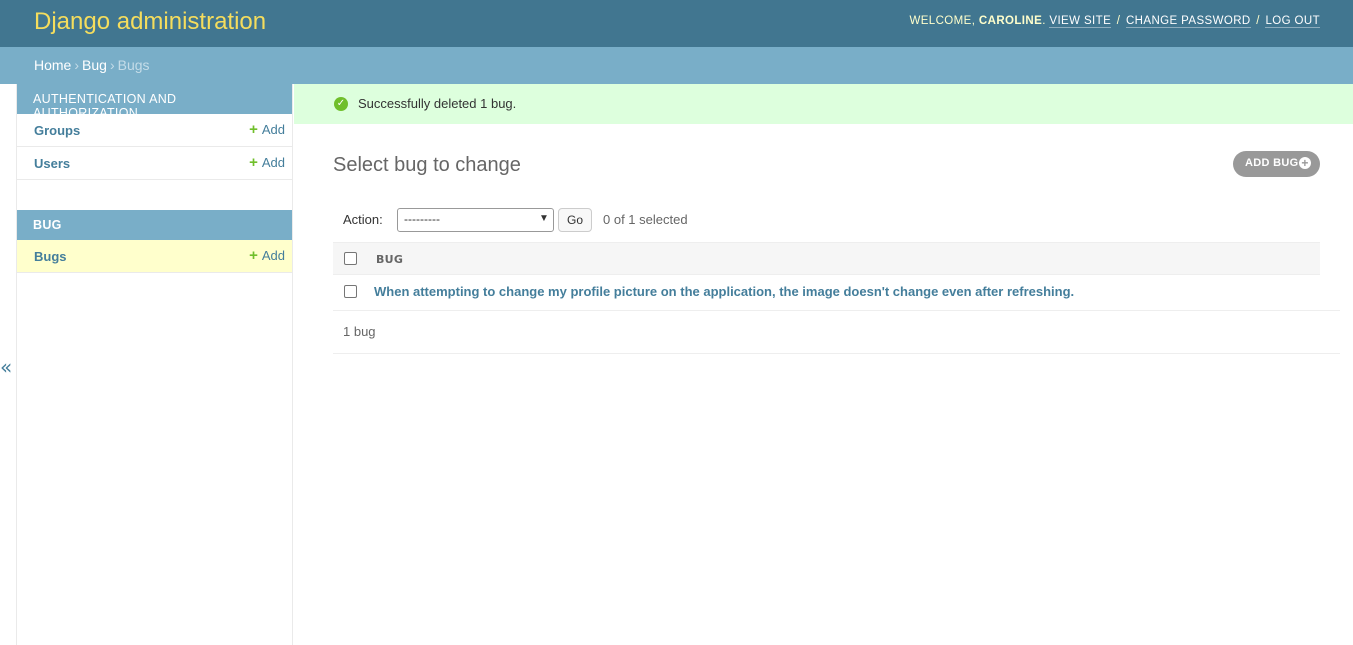 This screenshot has width=1353, height=645. What do you see at coordinates (1188, 21) in the screenshot?
I see `change-password-link: Change password` at bounding box center [1188, 21].